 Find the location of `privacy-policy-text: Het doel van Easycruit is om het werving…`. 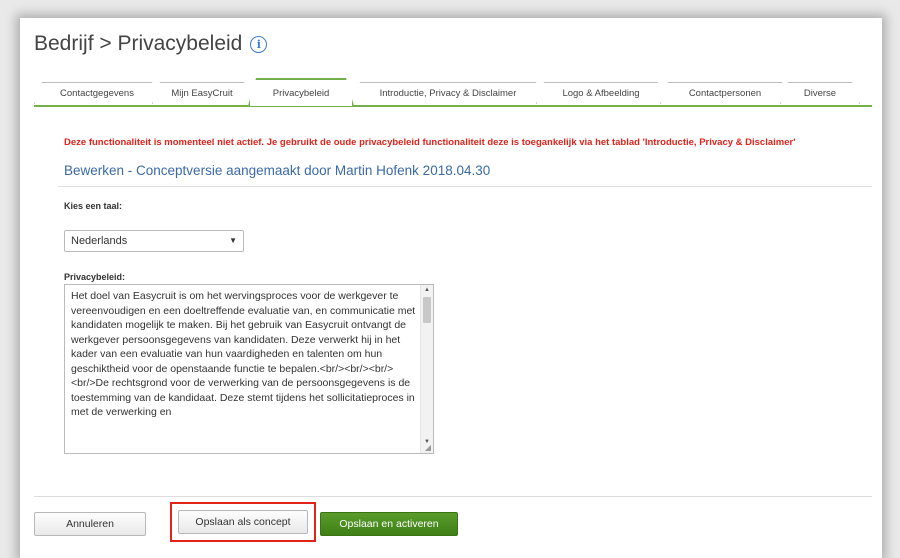

privacy-policy-text: Het doel van Easycruit is om het werving… is located at coordinates (243, 354).